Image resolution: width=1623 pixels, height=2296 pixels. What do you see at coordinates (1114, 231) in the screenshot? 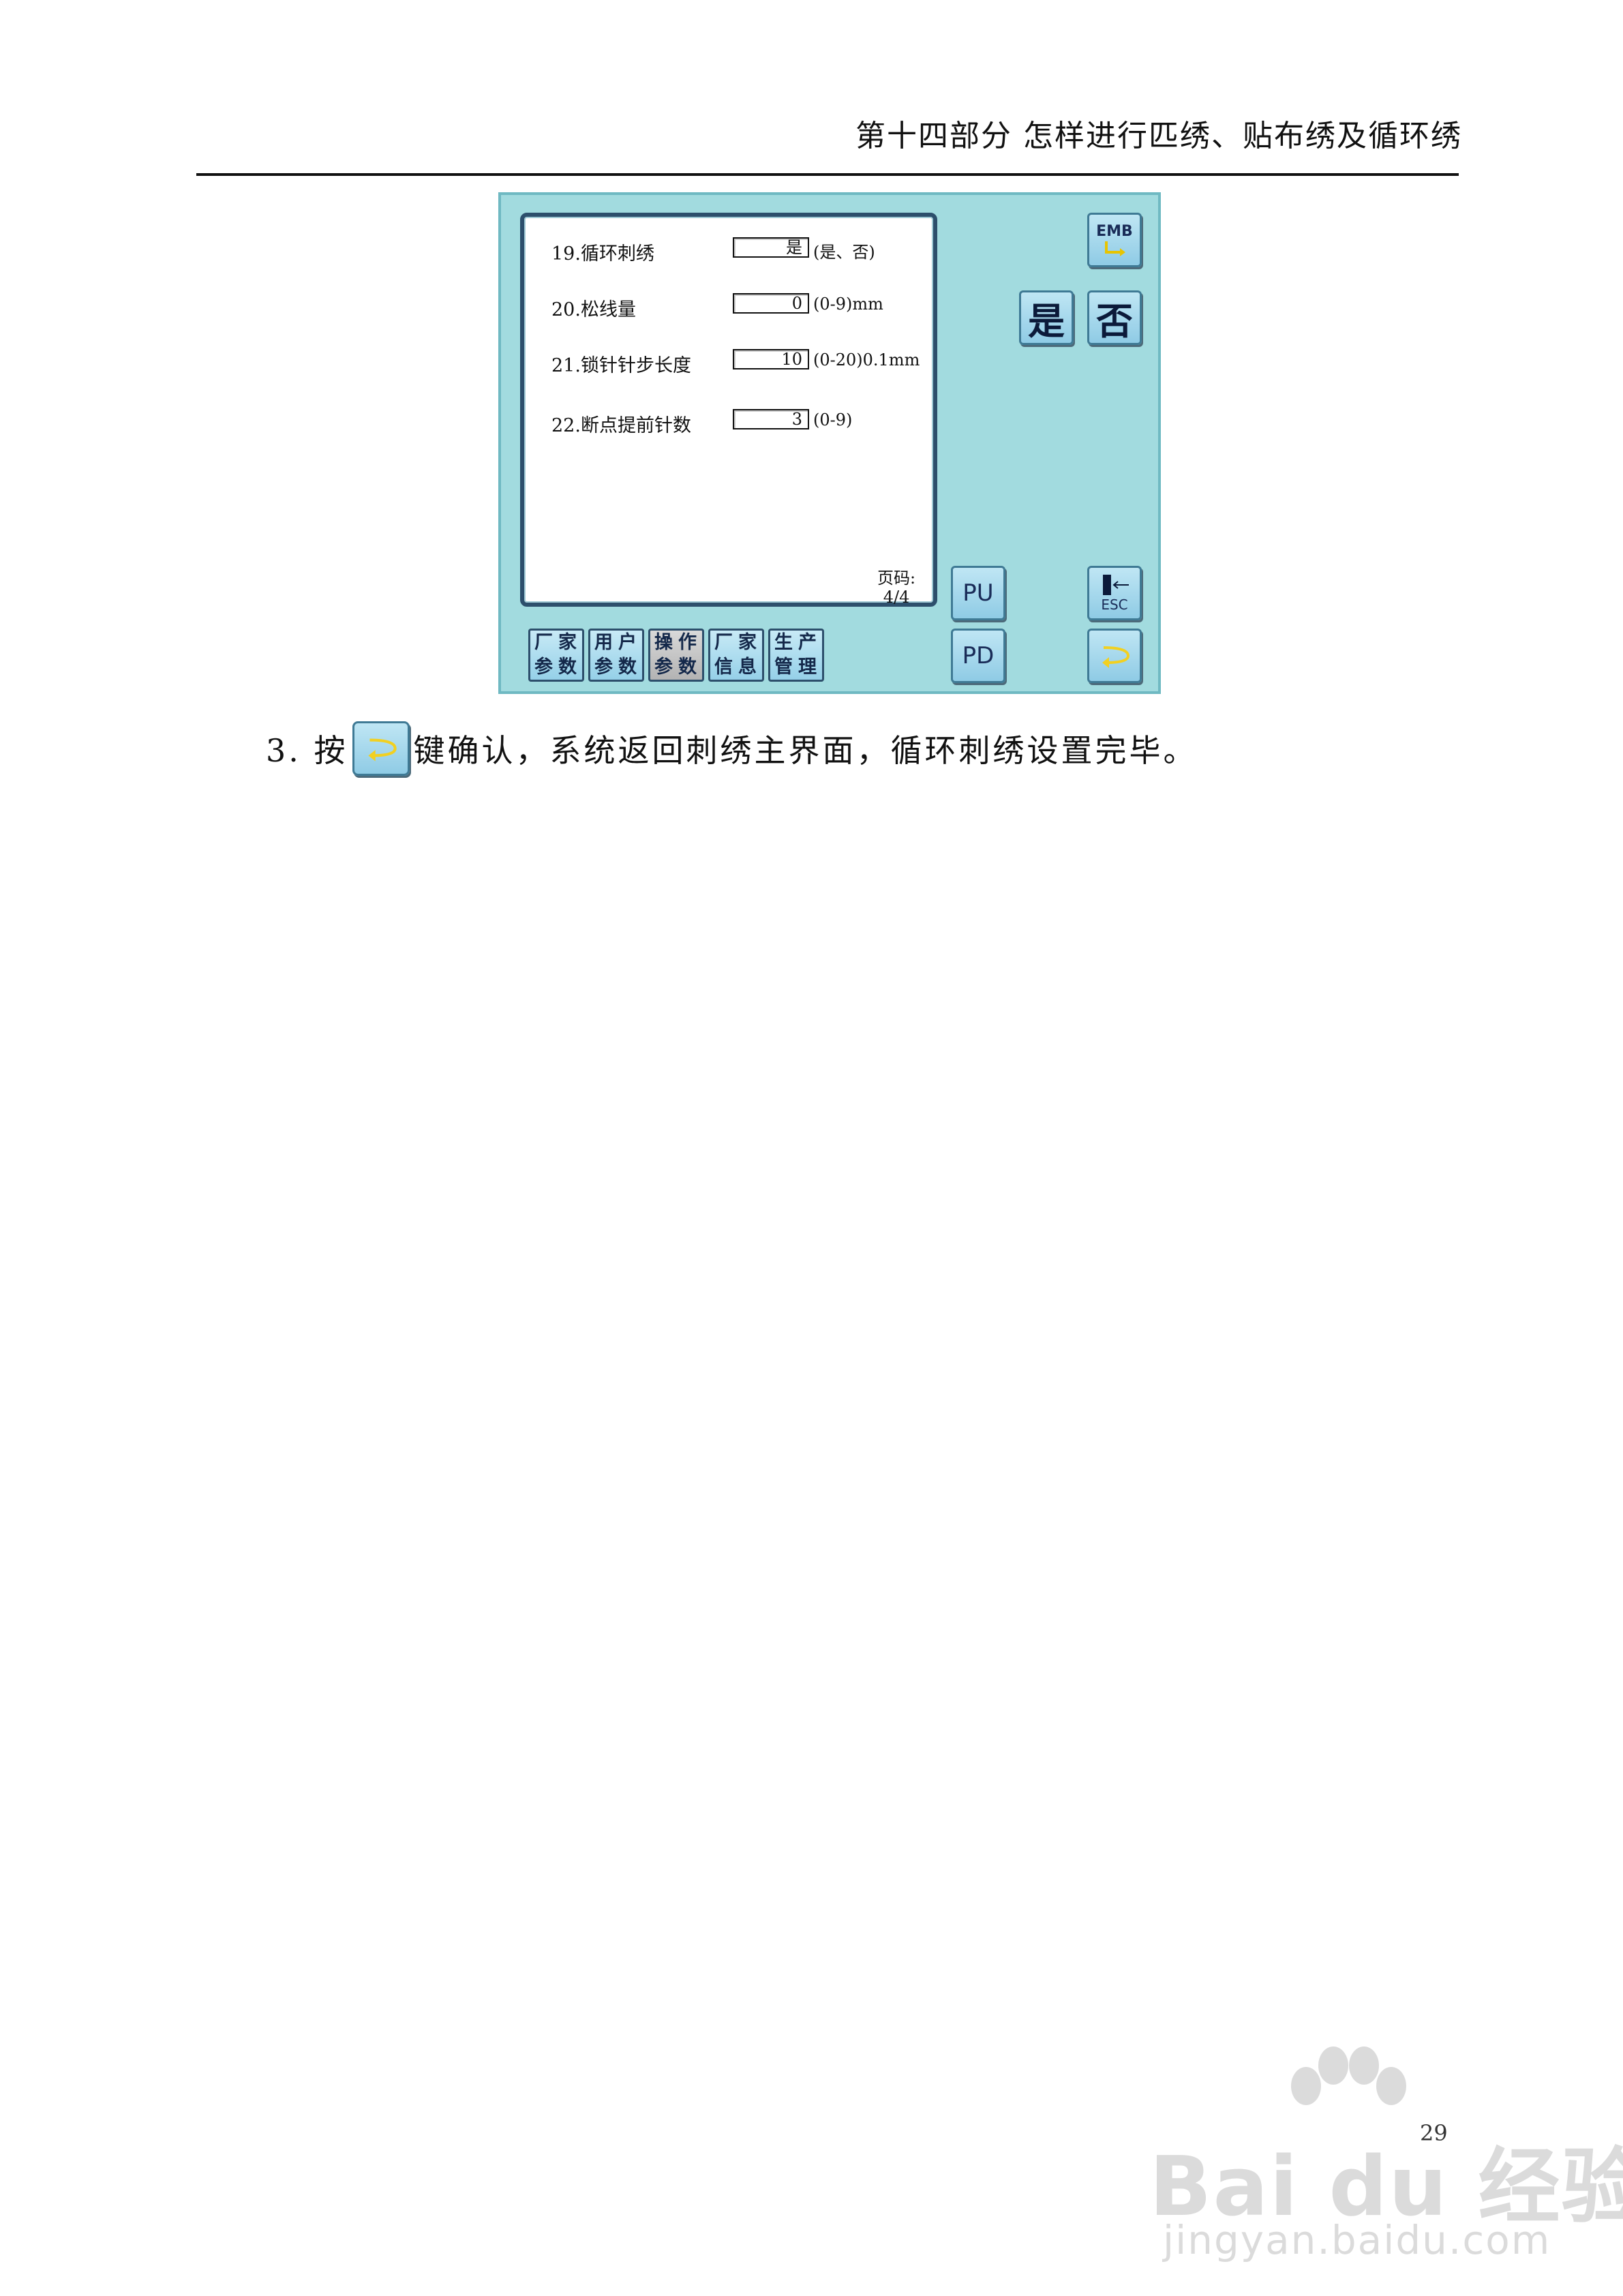
I see `emb-label: EMB` at bounding box center [1114, 231].